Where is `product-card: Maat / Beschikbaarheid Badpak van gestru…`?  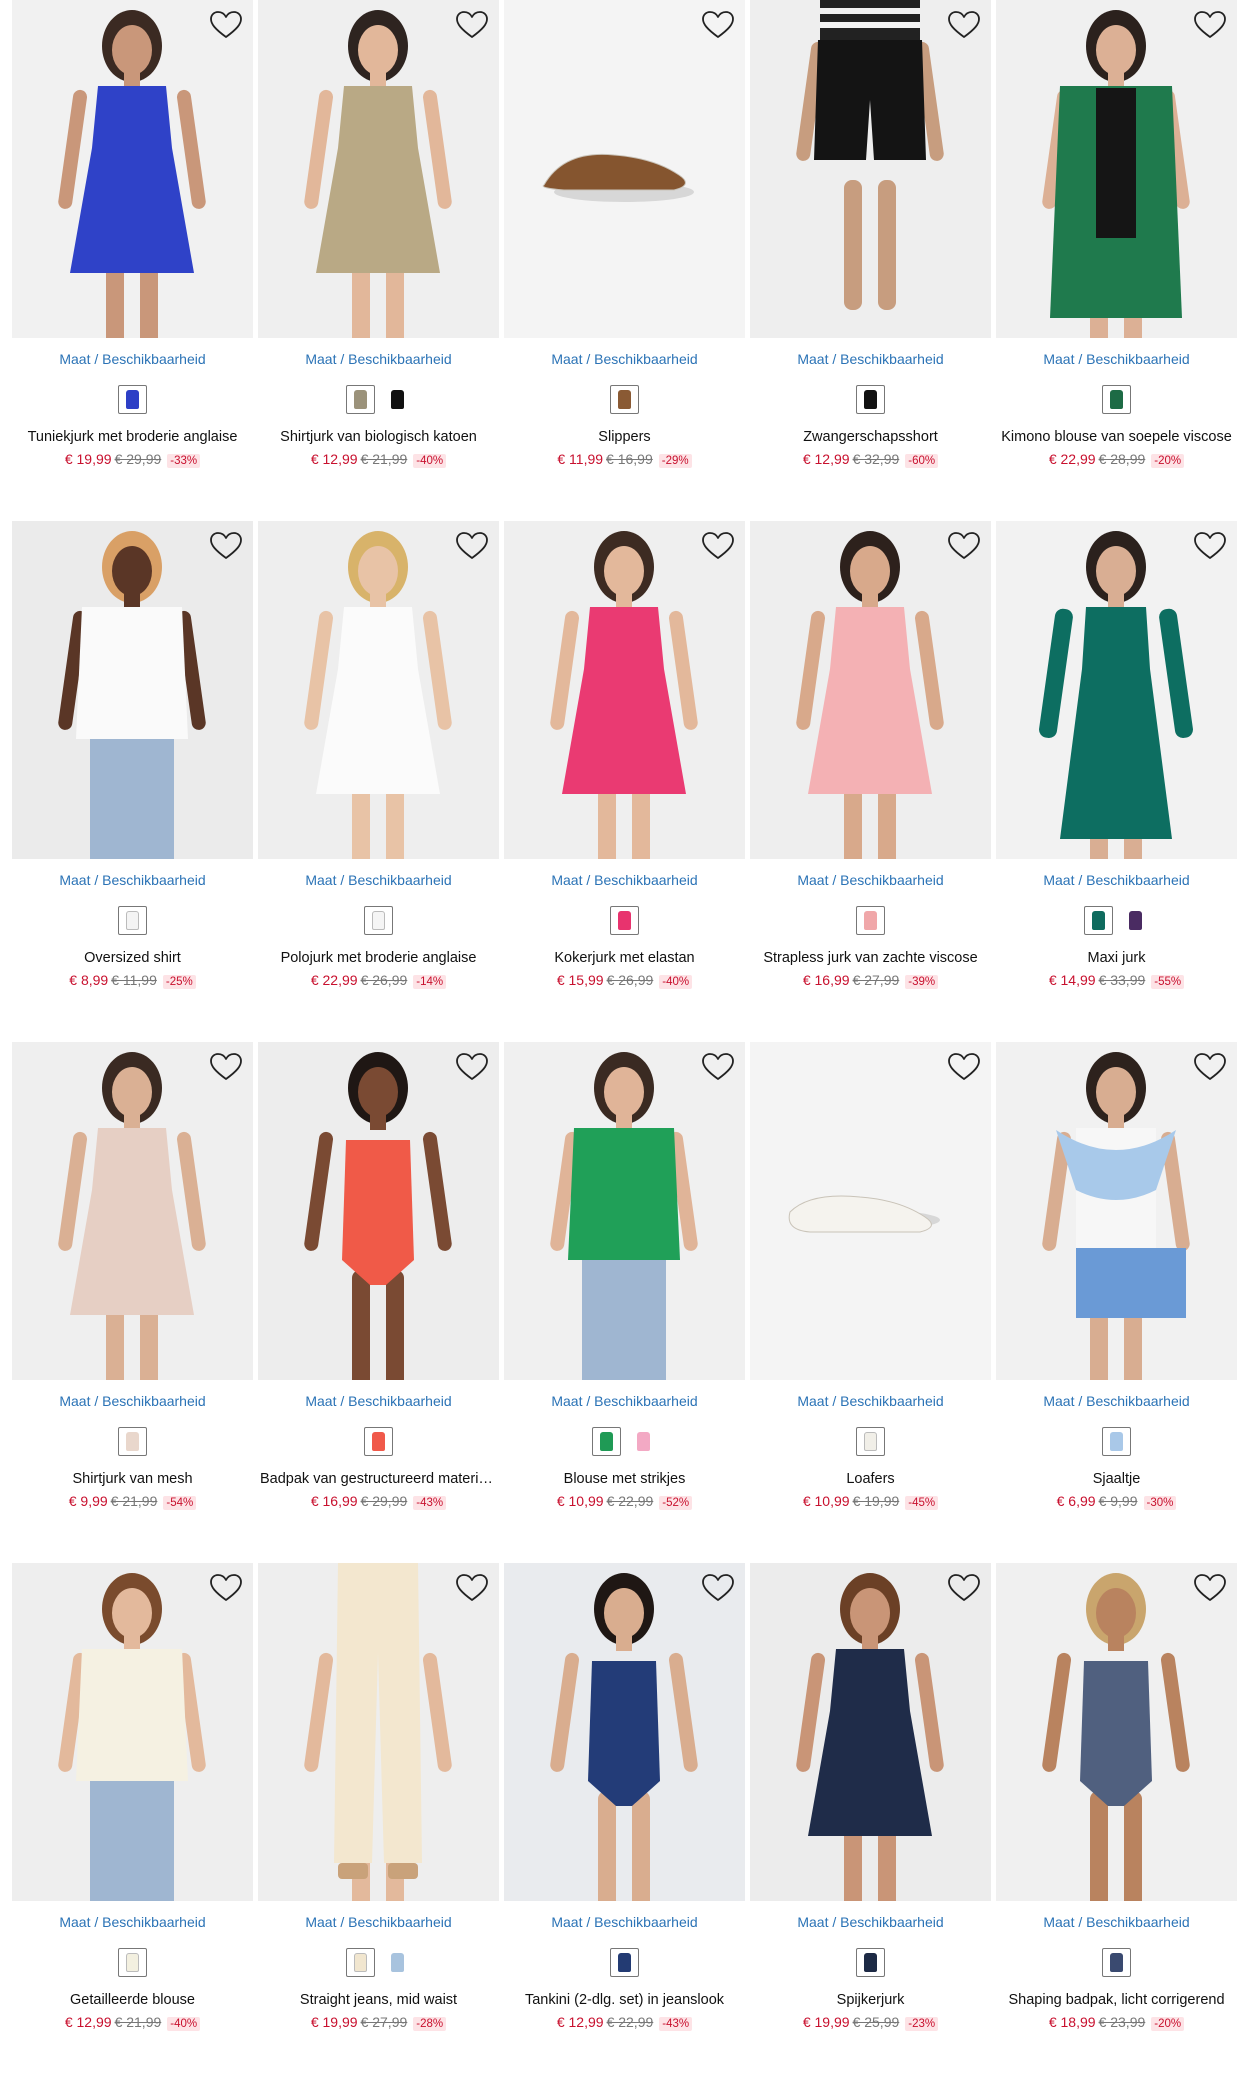
product-card: Maat / Beschikbaarheid Badpak van gestru… is located at coordinates (378, 1302).